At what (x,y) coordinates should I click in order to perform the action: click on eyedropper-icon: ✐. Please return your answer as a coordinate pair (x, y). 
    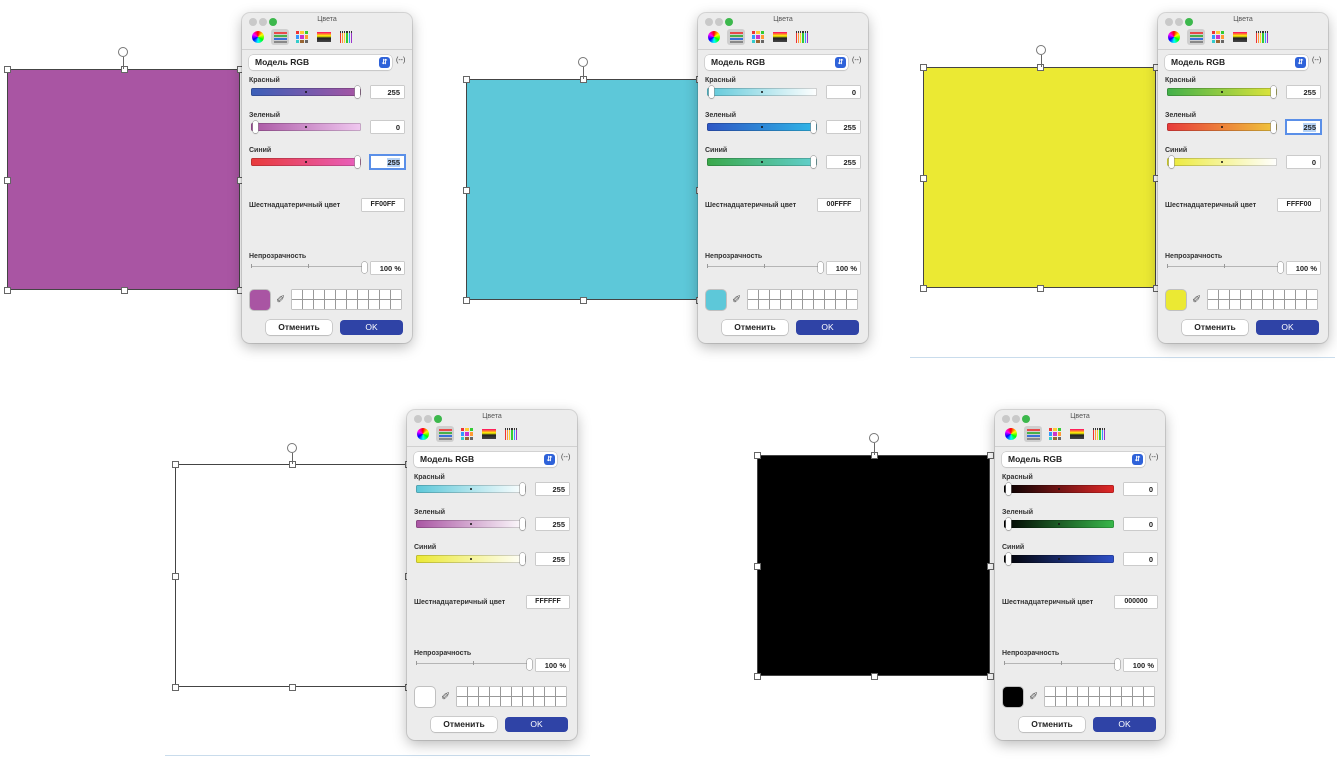
    Looking at the image, I should click on (1198, 300).